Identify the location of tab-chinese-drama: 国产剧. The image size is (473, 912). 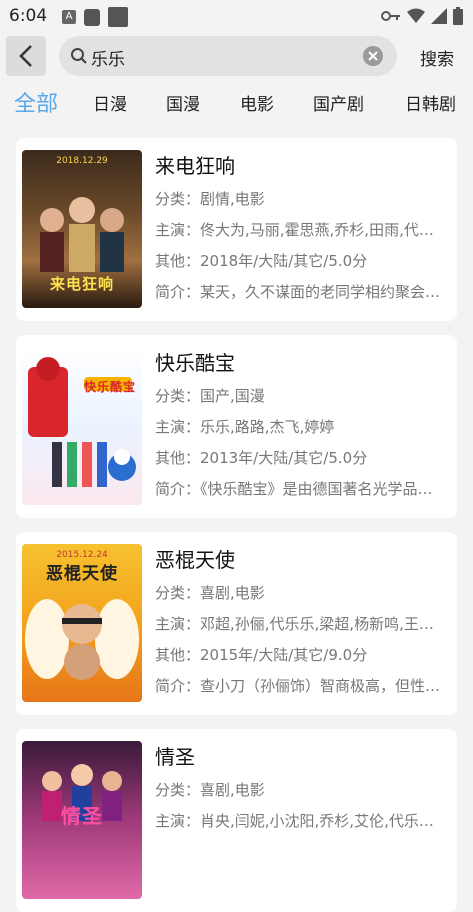
(338, 102).